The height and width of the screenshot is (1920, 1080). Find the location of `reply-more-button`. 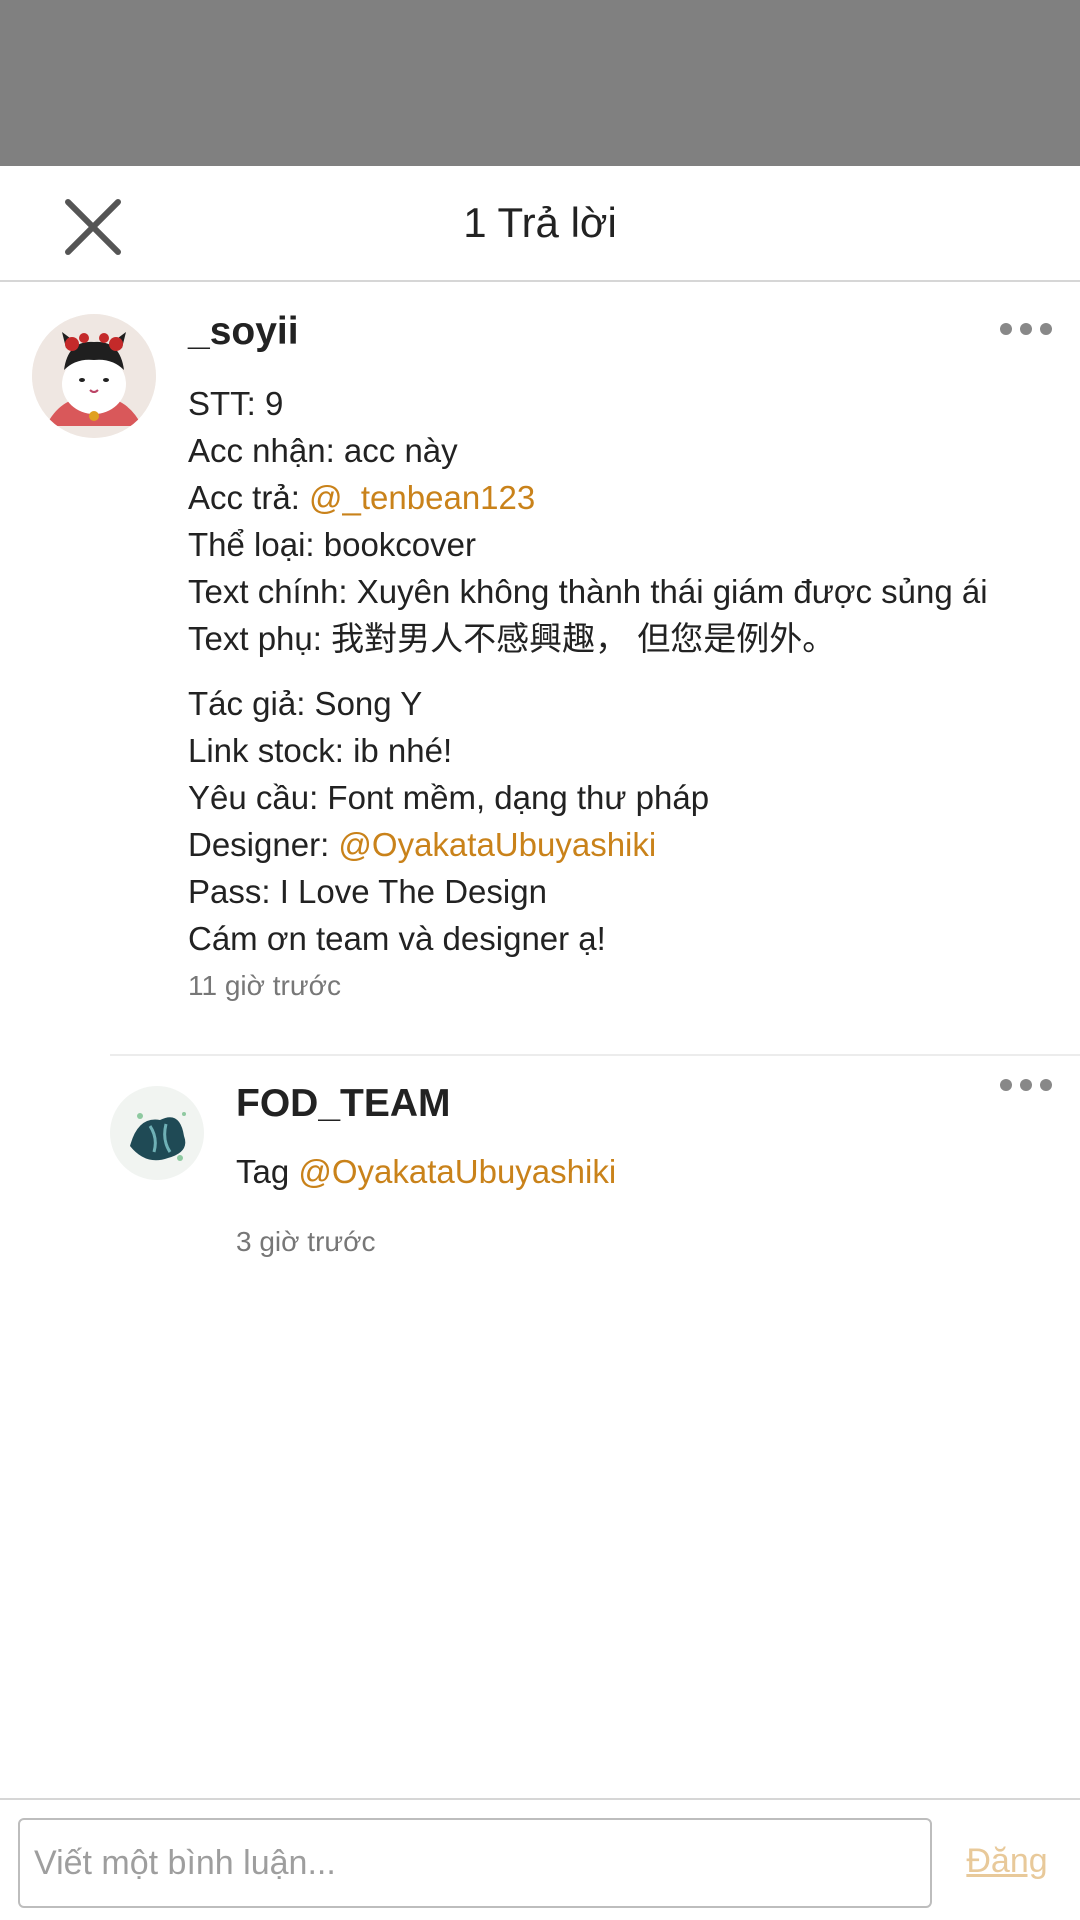

reply-more-button is located at coordinates (1026, 1085).